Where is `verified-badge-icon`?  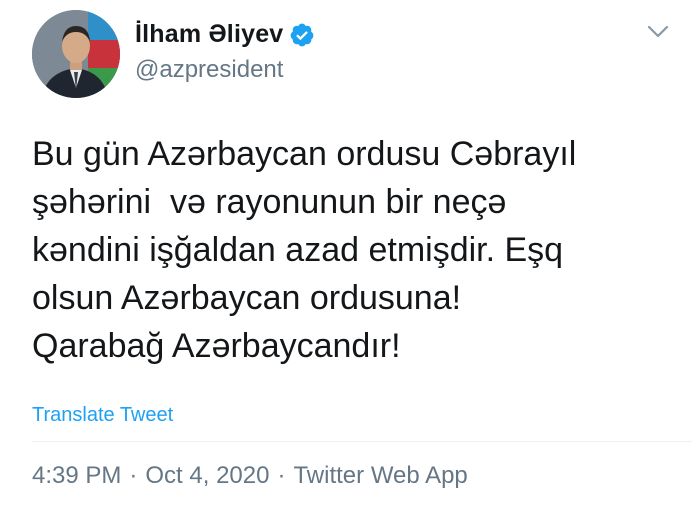 verified-badge-icon is located at coordinates (302, 35).